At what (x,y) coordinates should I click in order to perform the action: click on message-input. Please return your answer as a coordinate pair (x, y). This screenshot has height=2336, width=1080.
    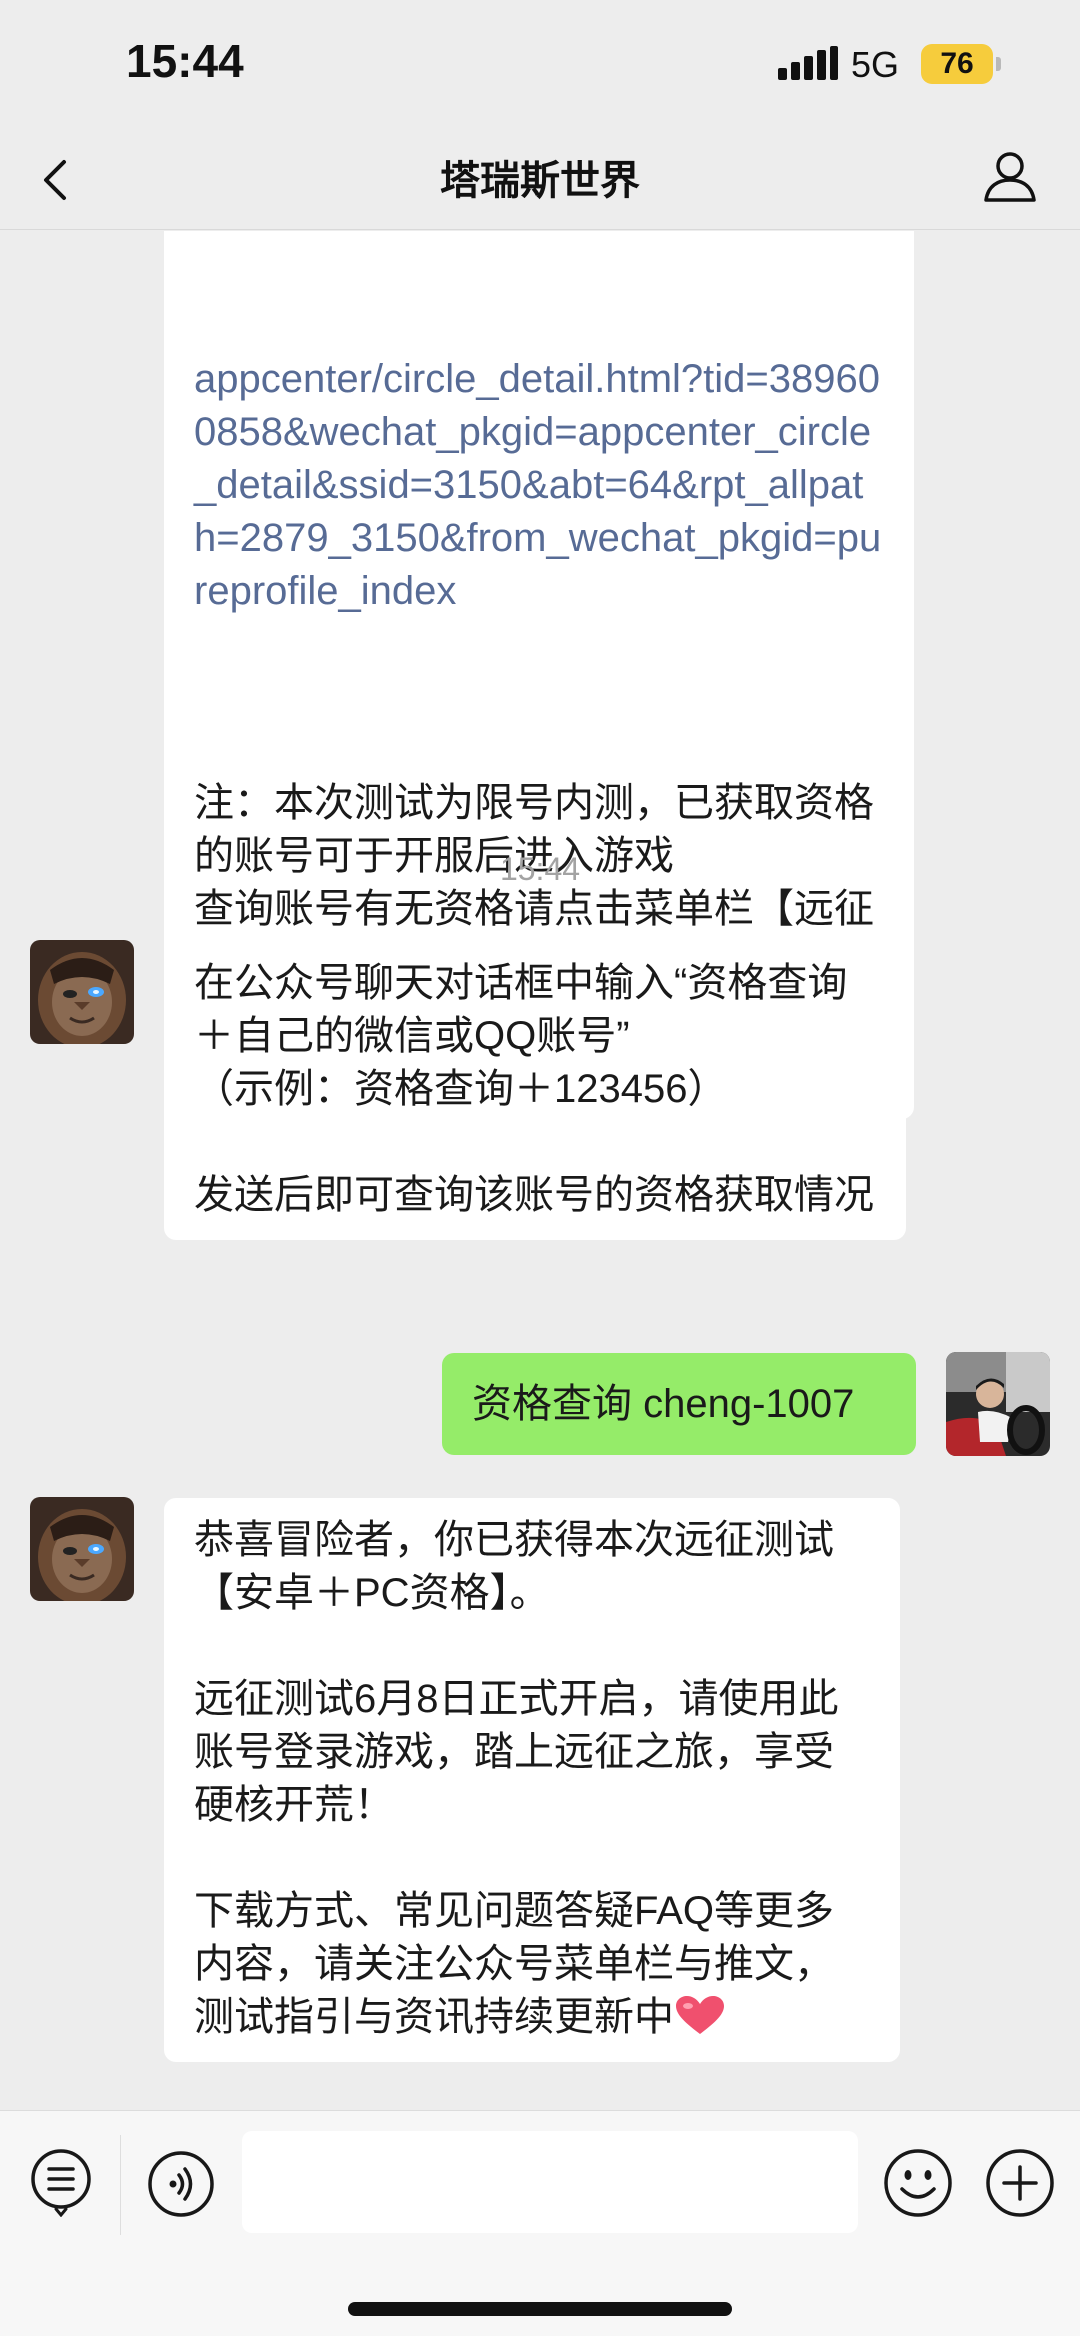
    Looking at the image, I should click on (550, 2182).